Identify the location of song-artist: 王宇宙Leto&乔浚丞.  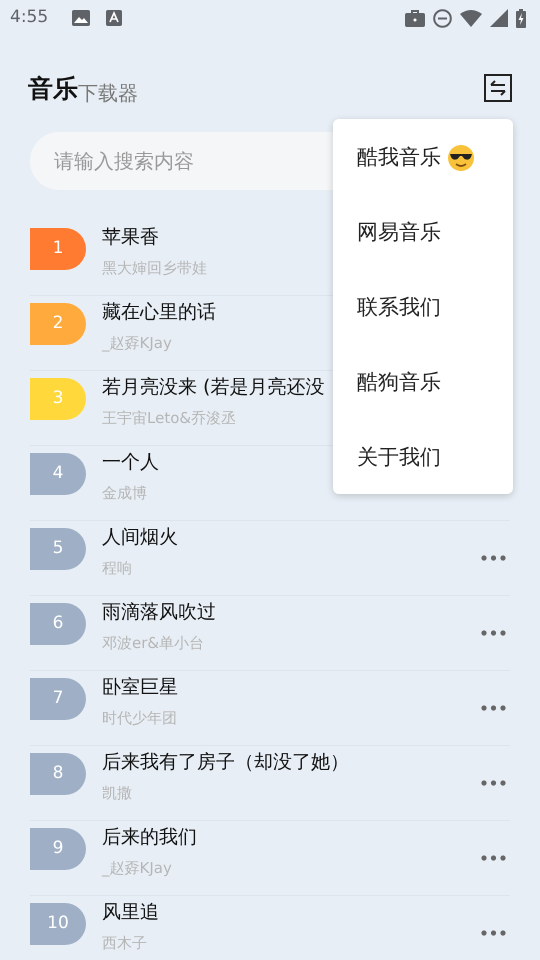
(169, 418).